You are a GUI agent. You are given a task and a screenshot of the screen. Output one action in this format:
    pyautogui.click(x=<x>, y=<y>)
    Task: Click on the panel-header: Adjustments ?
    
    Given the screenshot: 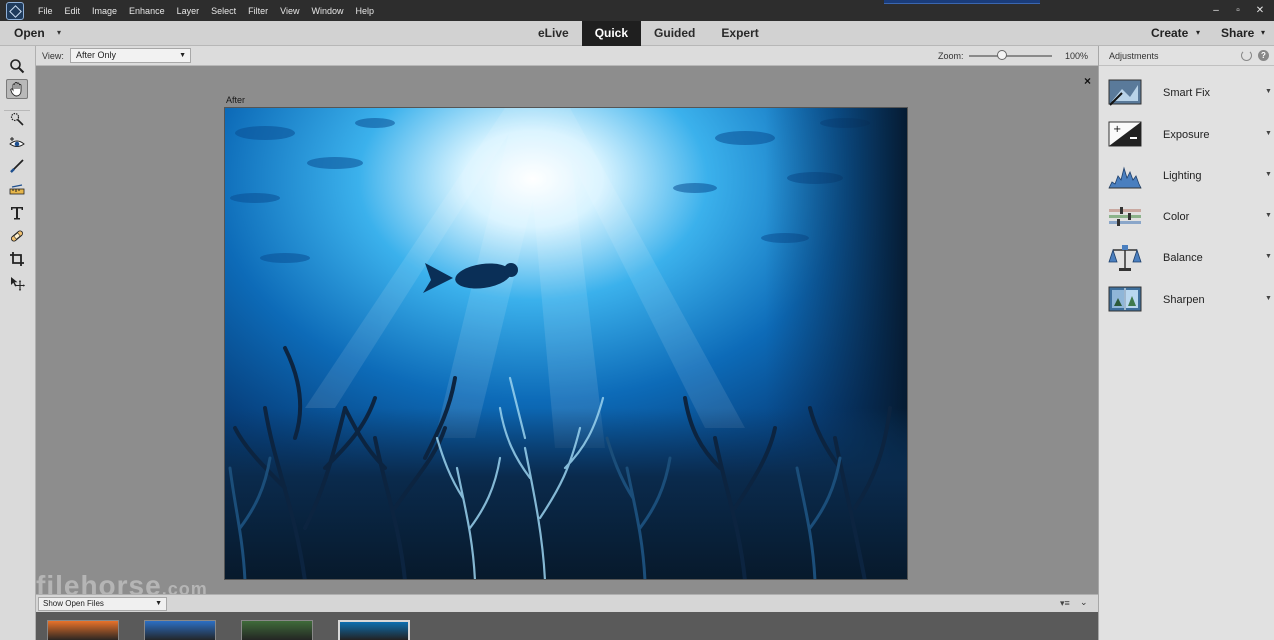 What is the action you would take?
    pyautogui.click(x=1186, y=56)
    